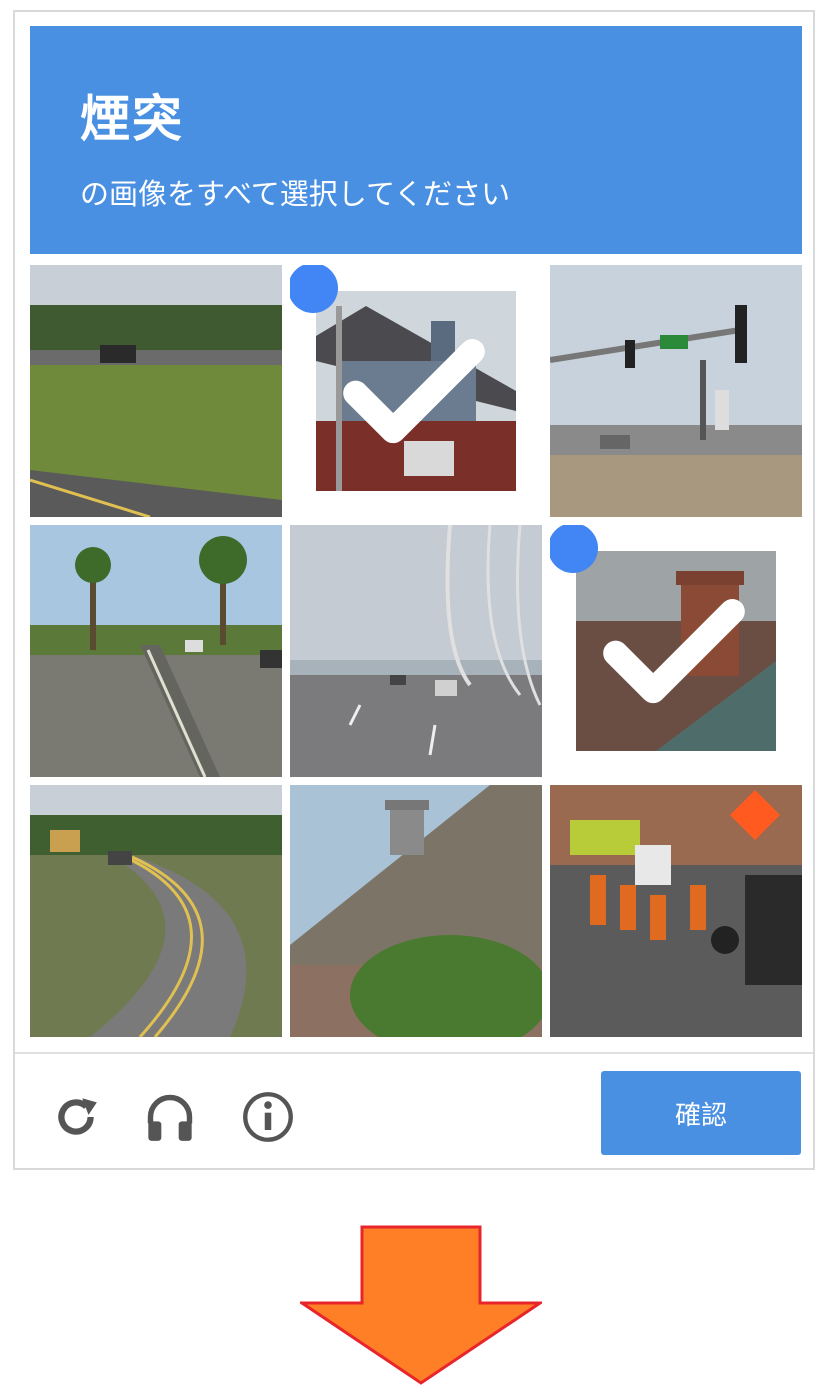  What do you see at coordinates (421, 1305) in the screenshot?
I see `down-arrow-icon` at bounding box center [421, 1305].